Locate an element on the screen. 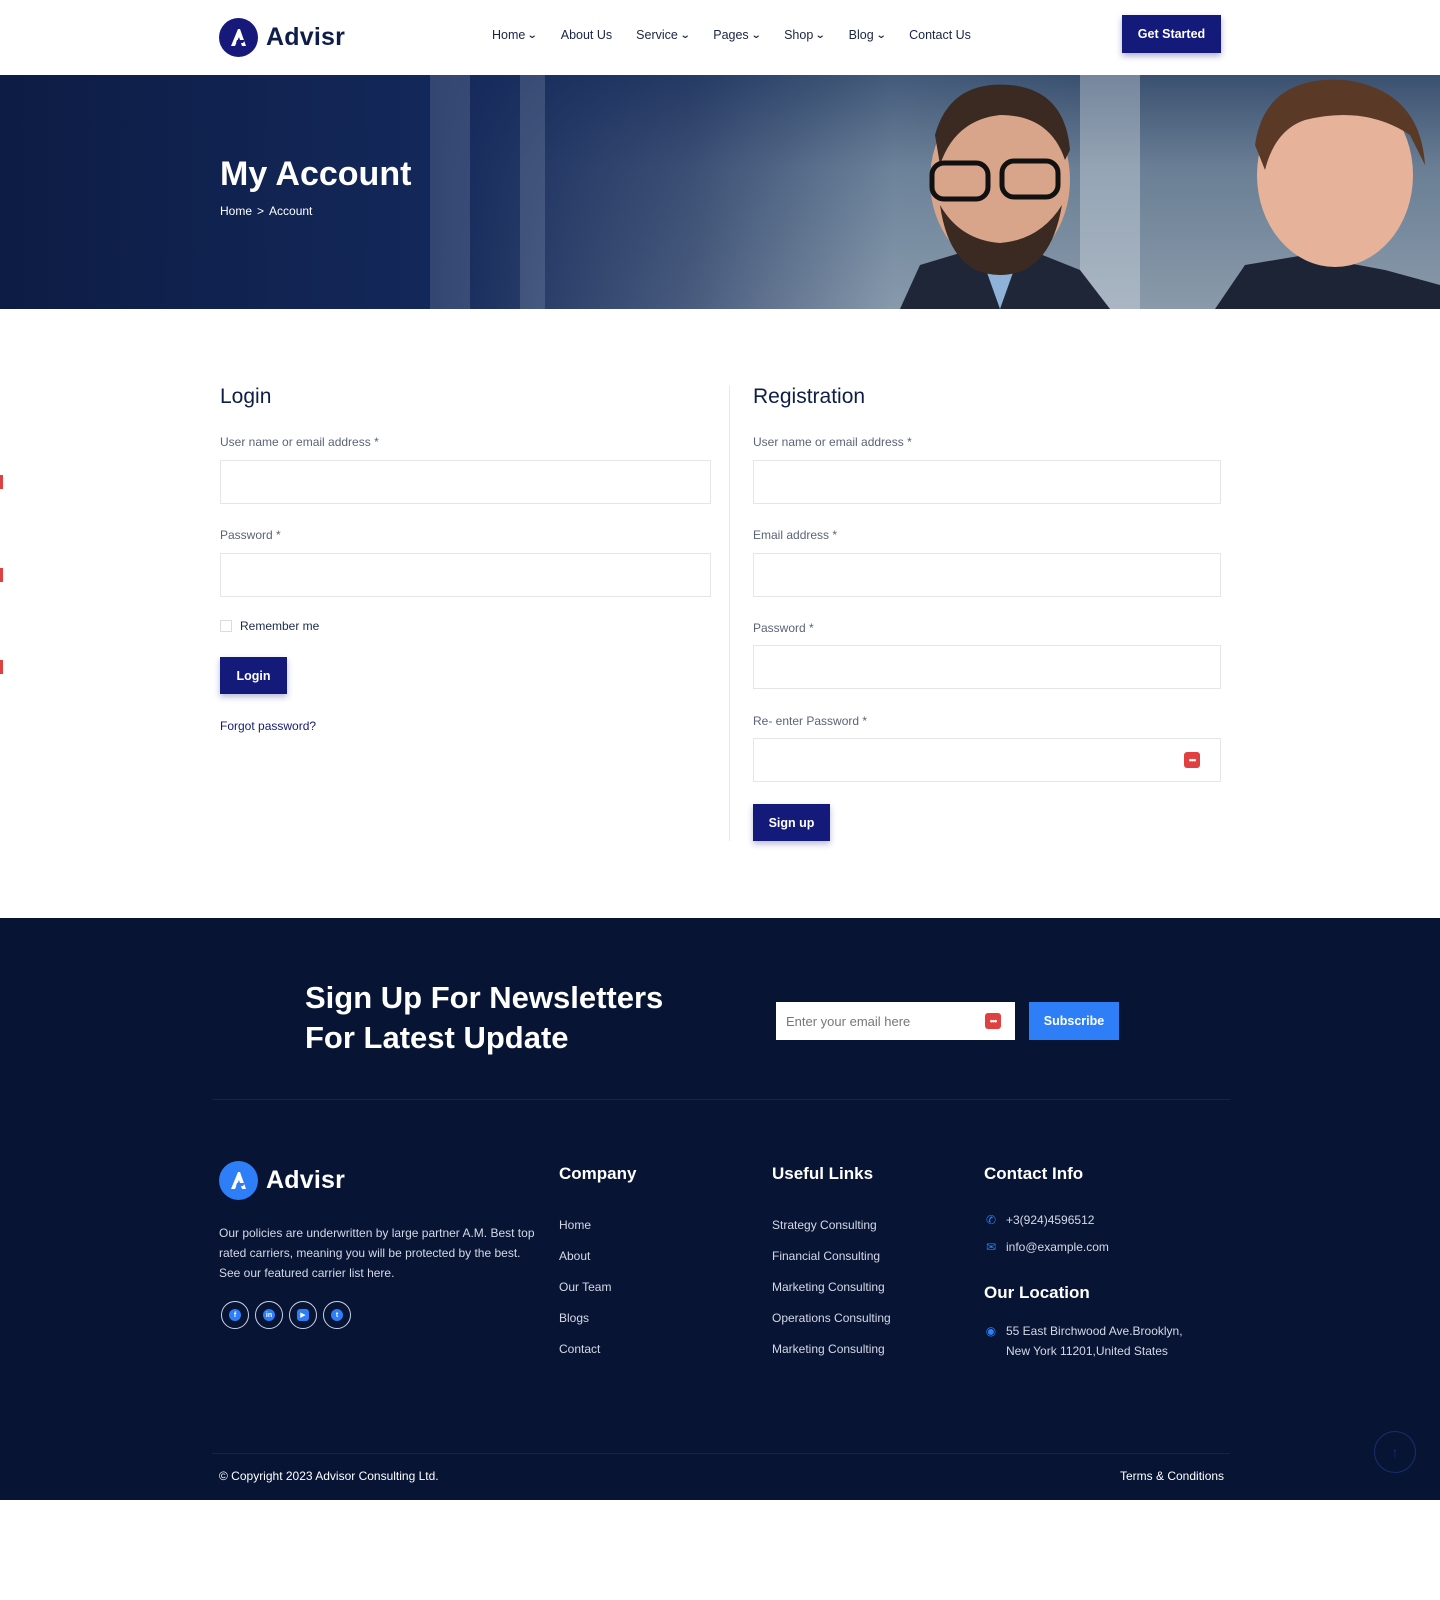 The width and height of the screenshot is (1440, 1600). facebook-icon: f is located at coordinates (235, 1315).